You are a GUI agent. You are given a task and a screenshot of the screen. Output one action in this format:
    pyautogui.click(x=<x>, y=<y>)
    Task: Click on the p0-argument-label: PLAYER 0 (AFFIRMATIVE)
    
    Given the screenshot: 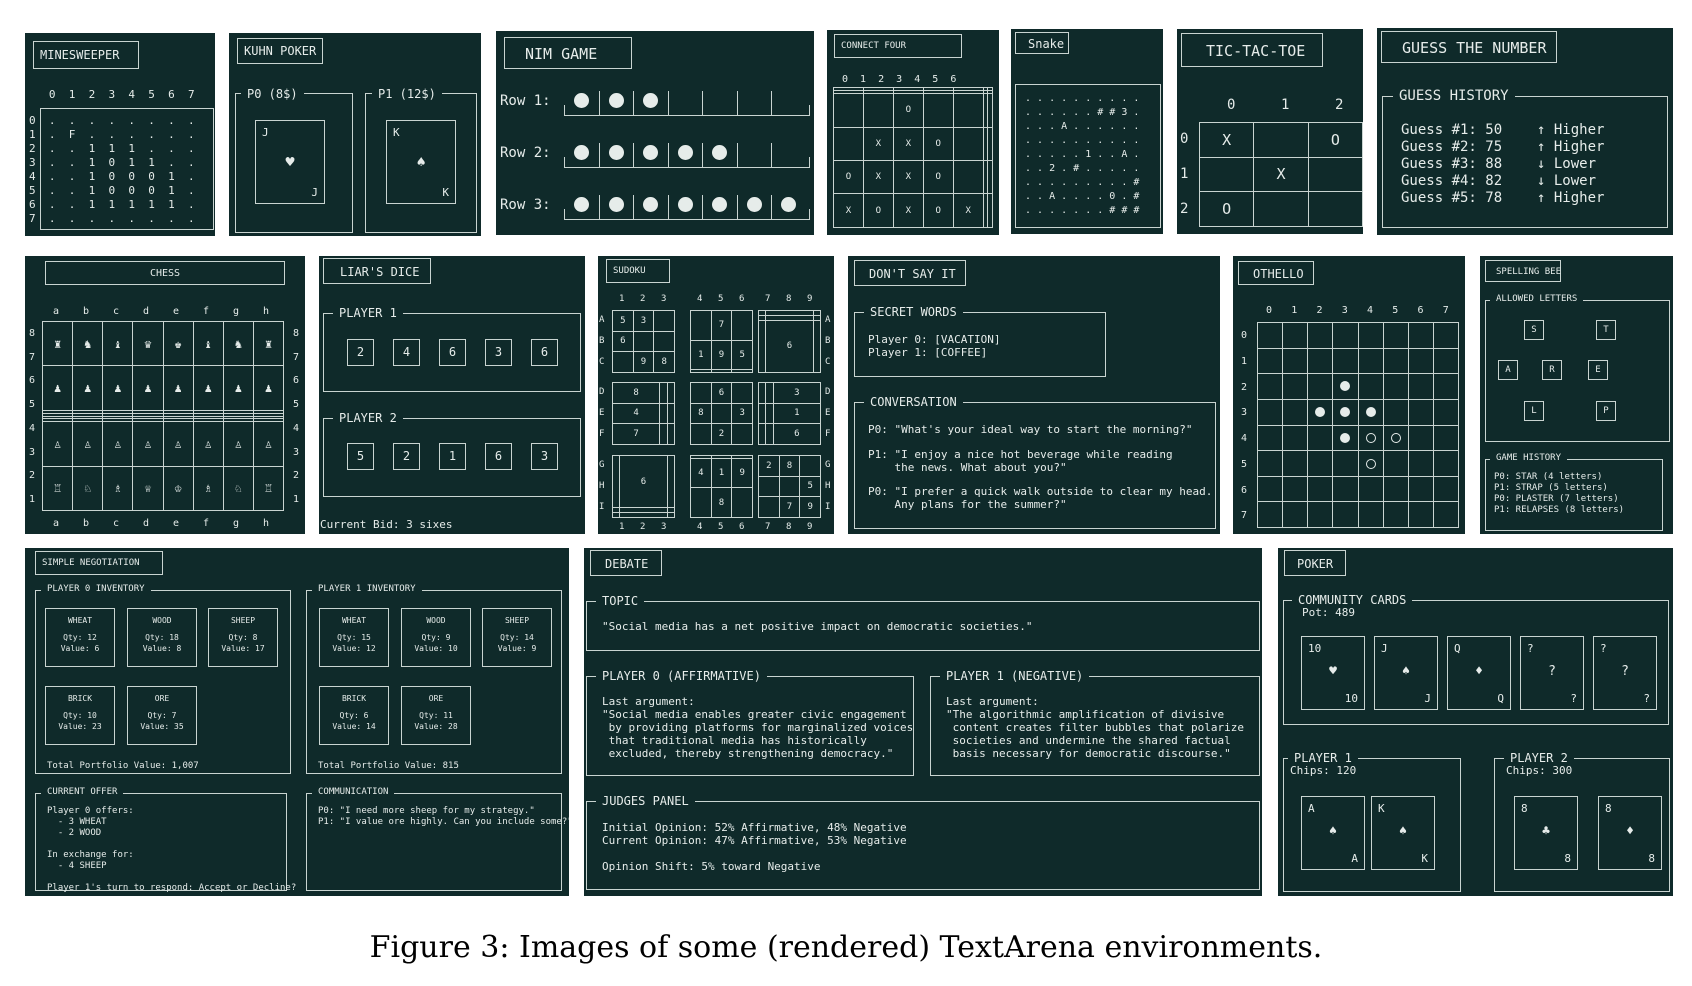 What is the action you would take?
    pyautogui.click(x=681, y=676)
    